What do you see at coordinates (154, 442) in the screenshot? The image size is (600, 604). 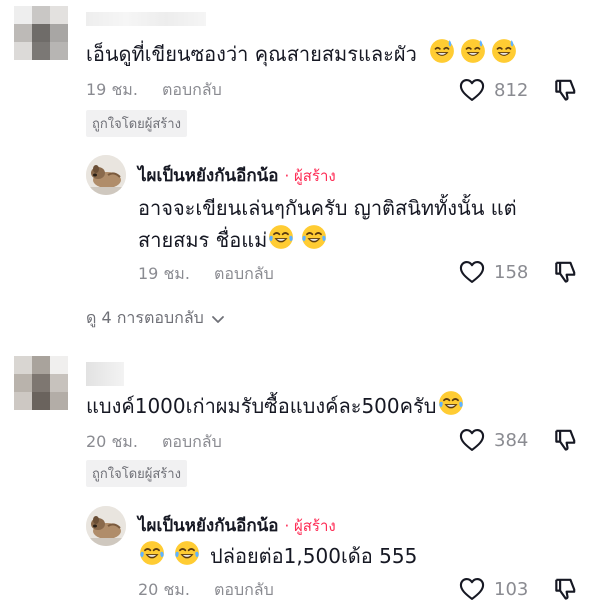 I see `comment-meta: 20 ชม. ตอบกลับ` at bounding box center [154, 442].